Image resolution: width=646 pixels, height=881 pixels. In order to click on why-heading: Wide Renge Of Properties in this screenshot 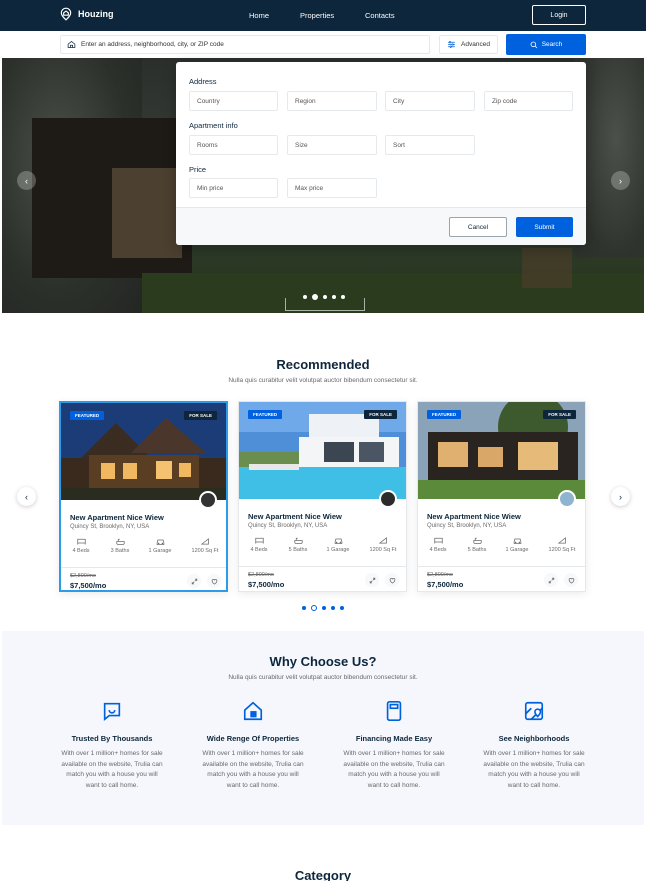, I will do `click(253, 738)`.